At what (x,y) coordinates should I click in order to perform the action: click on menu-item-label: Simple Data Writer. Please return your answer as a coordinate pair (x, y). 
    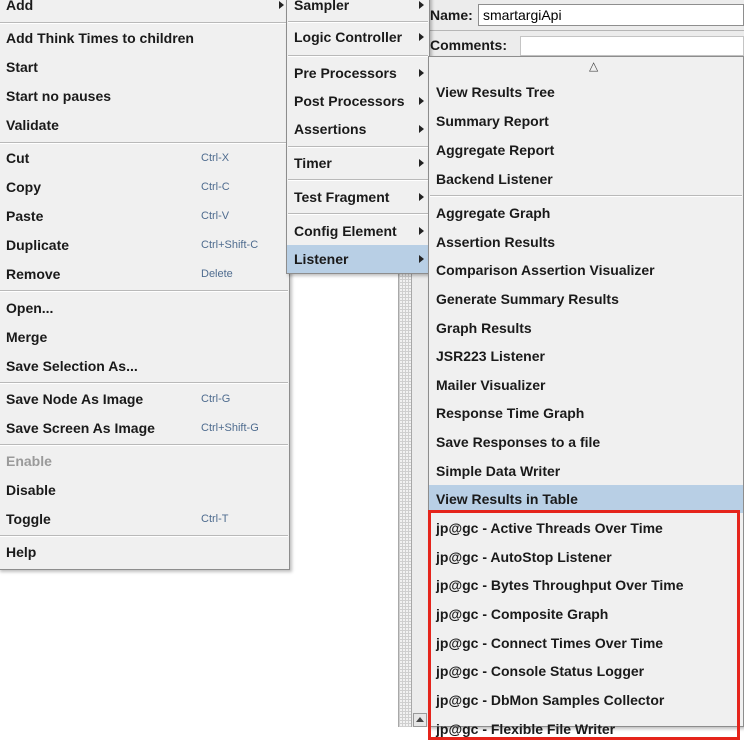
    Looking at the image, I should click on (498, 471).